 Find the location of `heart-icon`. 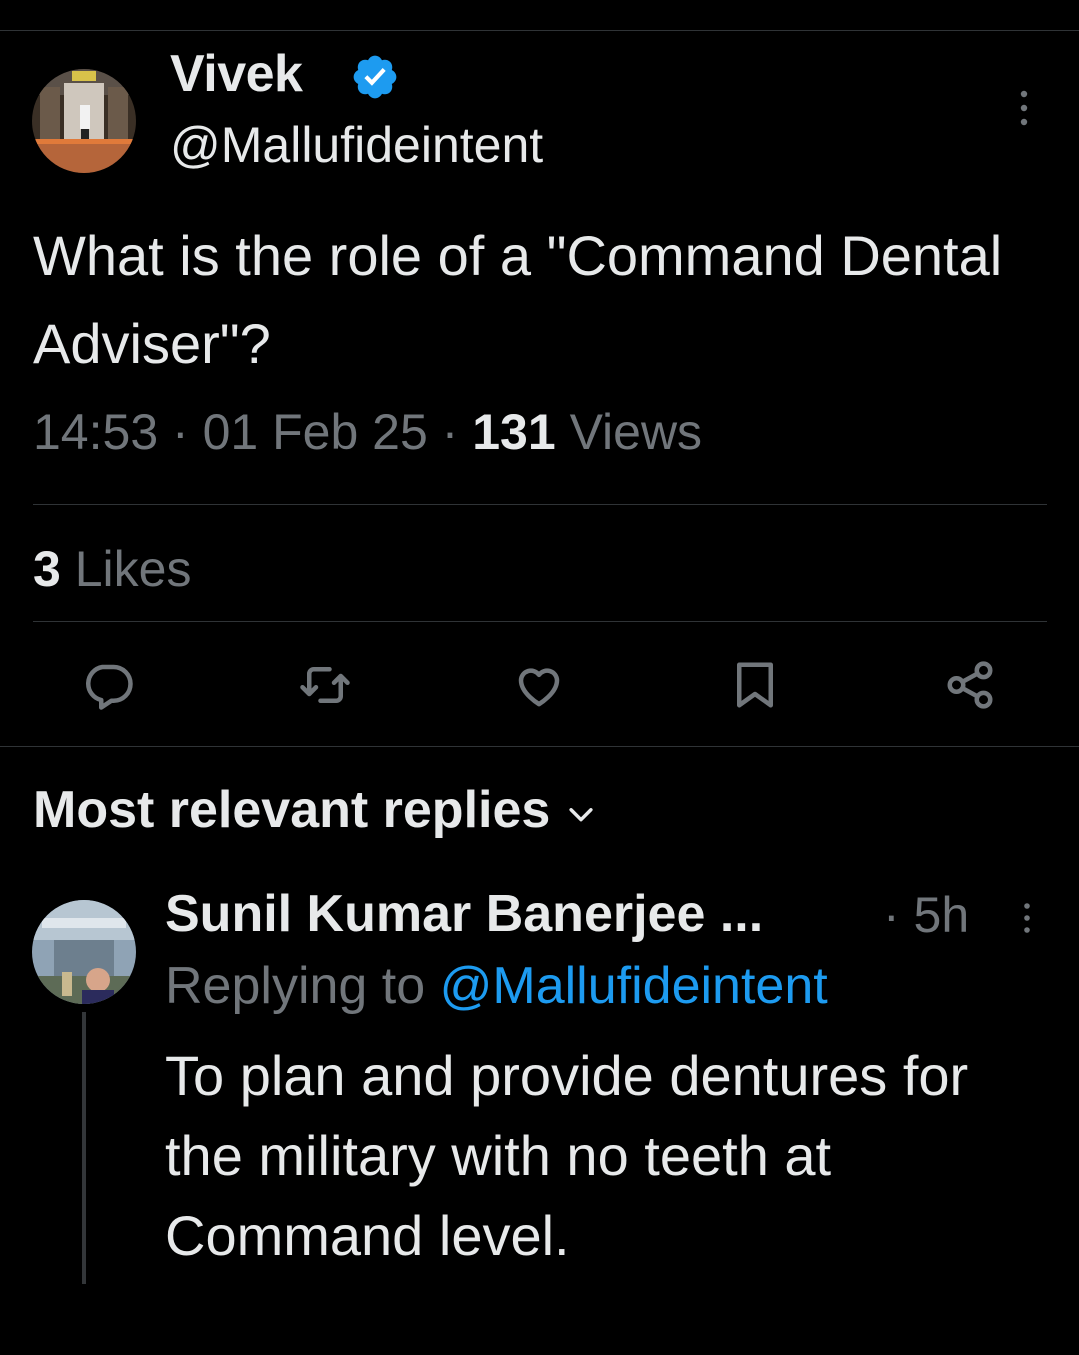

heart-icon is located at coordinates (539, 687).